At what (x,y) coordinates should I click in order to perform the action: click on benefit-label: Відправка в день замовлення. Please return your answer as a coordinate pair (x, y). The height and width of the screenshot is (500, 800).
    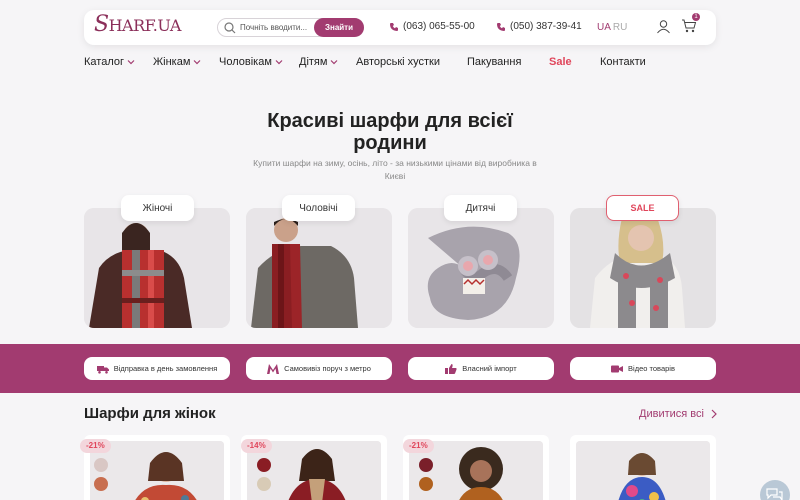
    Looking at the image, I should click on (165, 368).